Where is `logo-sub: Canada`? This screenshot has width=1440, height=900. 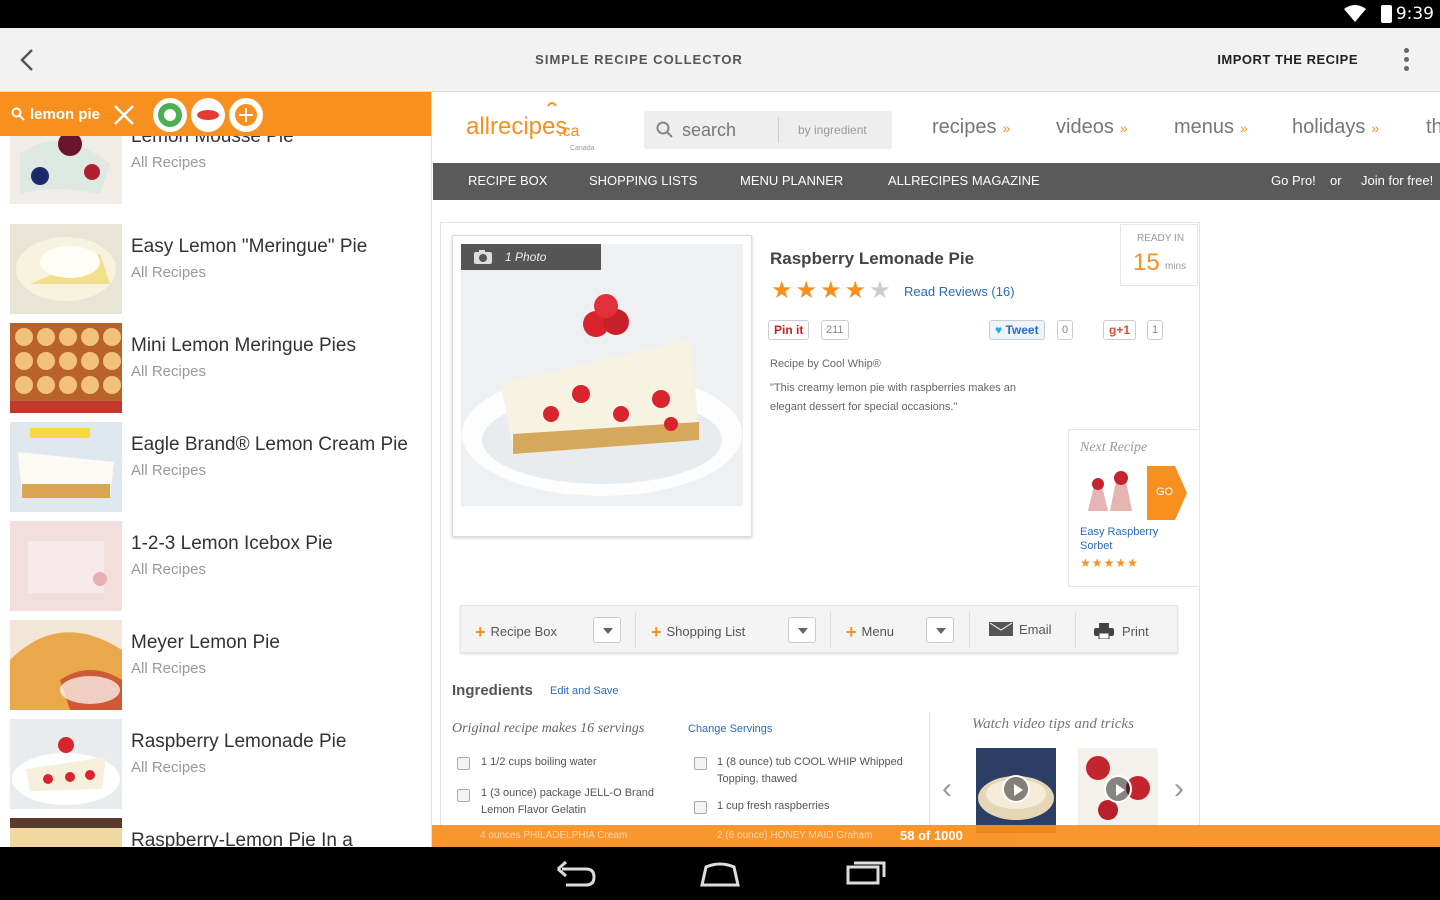
logo-sub: Canada is located at coordinates (582, 148).